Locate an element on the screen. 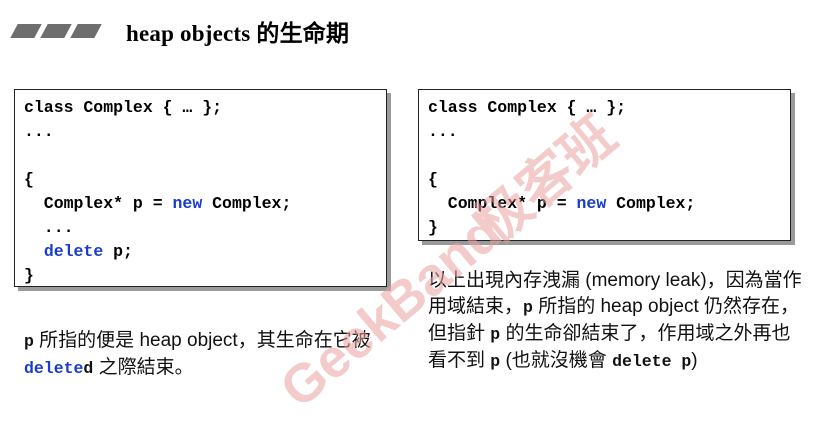  code-text: p; is located at coordinates (118, 251).